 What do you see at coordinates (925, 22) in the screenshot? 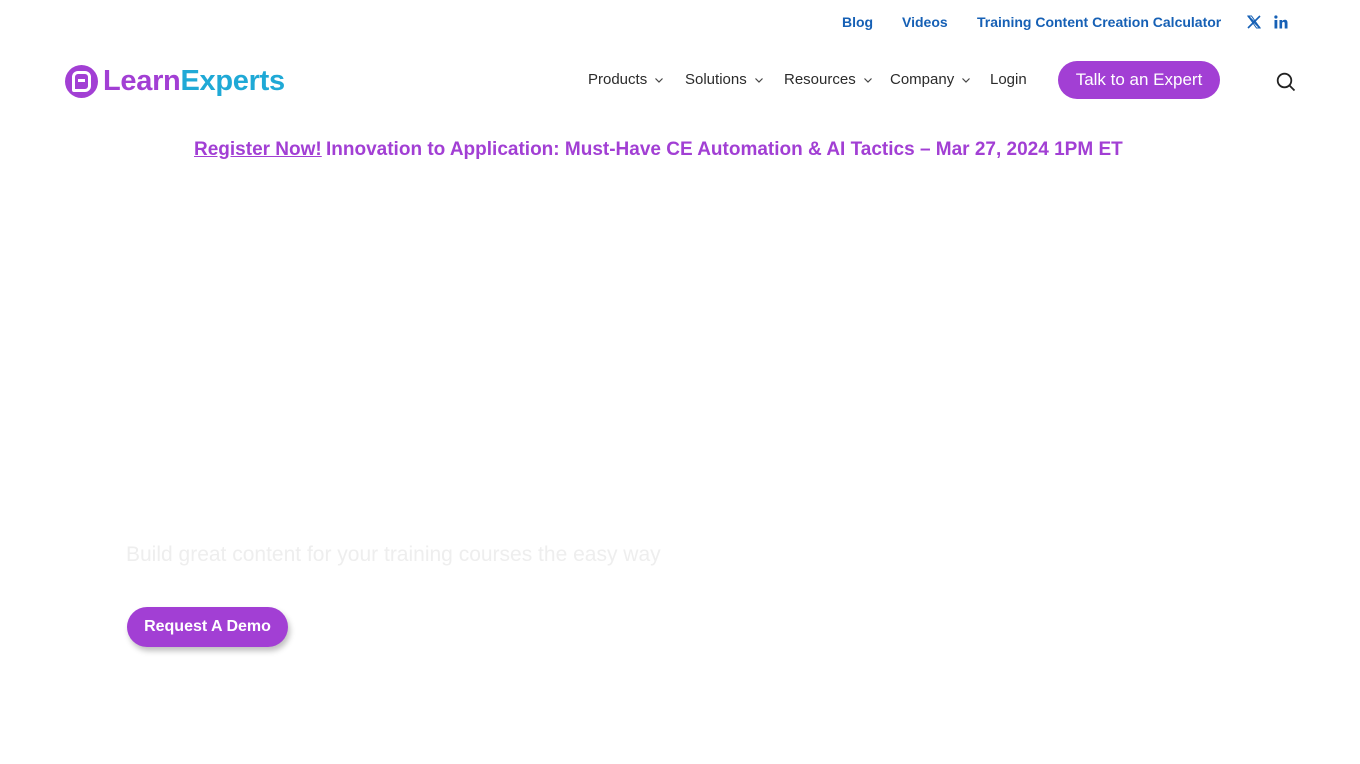
I see `videos-link: Videos` at bounding box center [925, 22].